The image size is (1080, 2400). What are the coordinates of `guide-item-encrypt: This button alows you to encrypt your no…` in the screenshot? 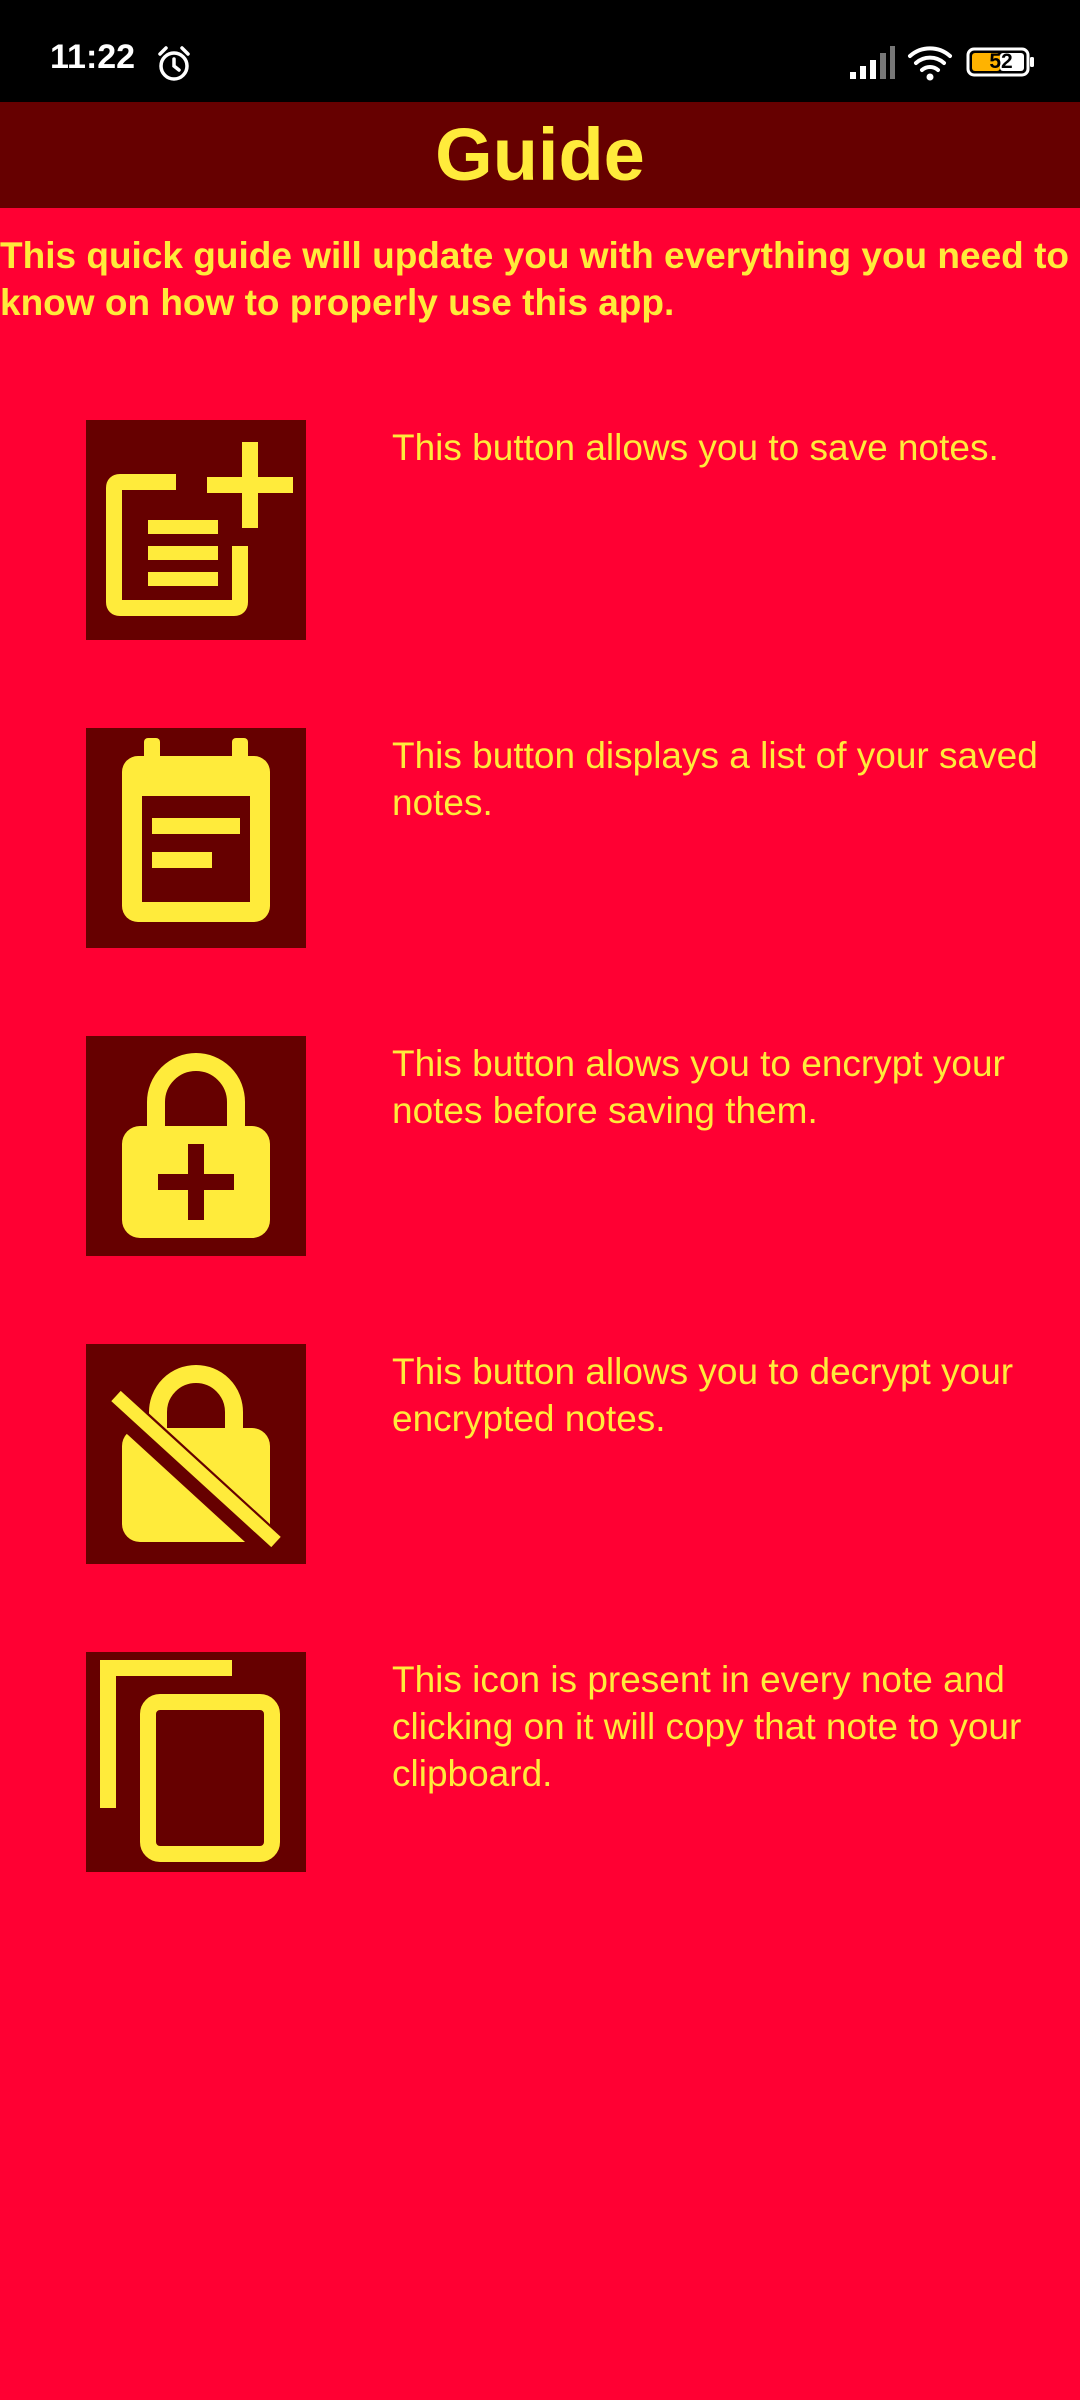 It's located at (540, 1146).